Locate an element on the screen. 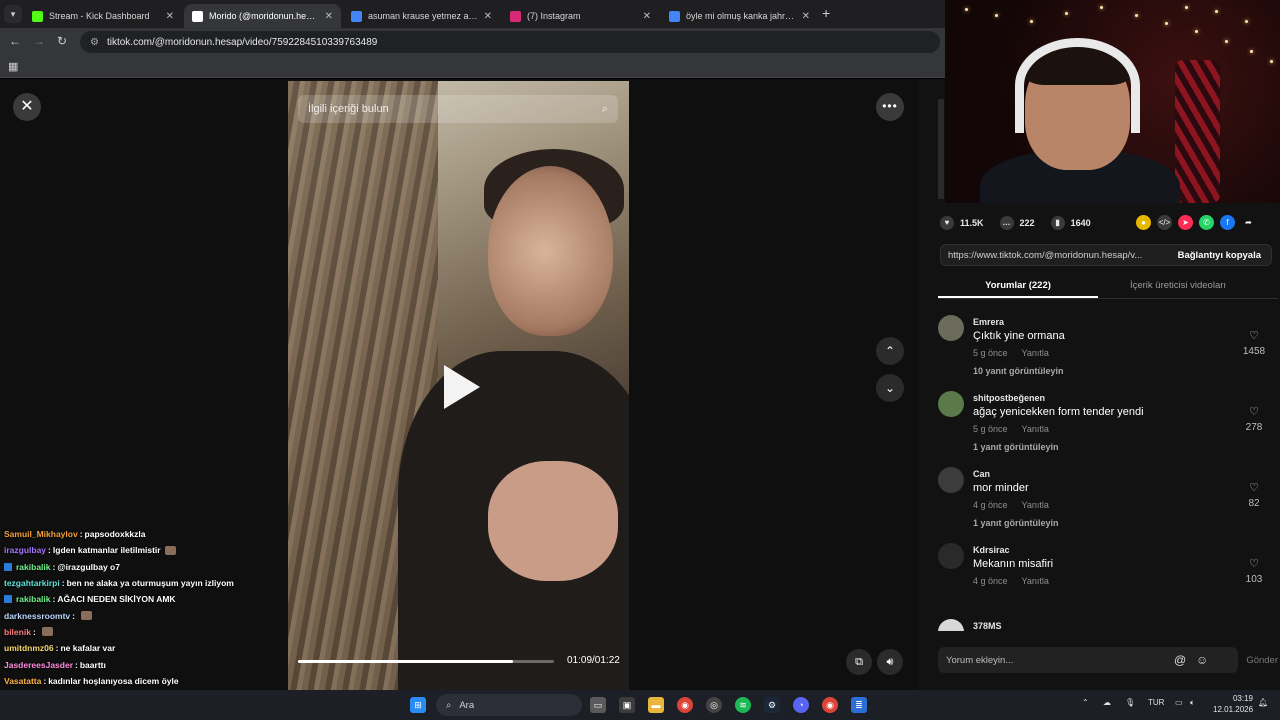 The width and height of the screenshot is (1280, 720). tab-search-button: ▾ is located at coordinates (13, 14).